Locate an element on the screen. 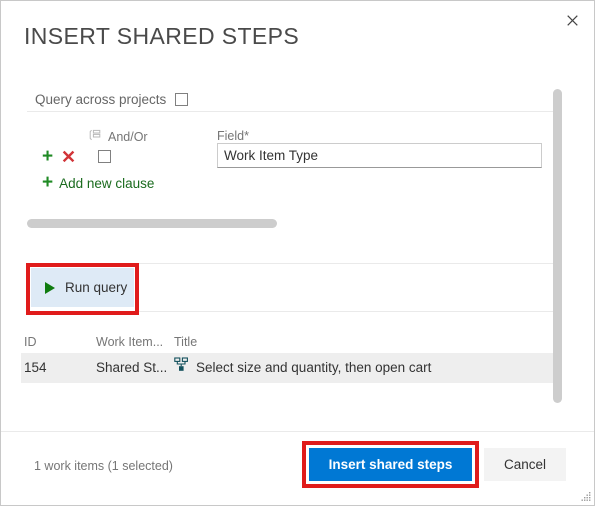 The height and width of the screenshot is (506, 595). run-query-label: Run query is located at coordinates (96, 287).